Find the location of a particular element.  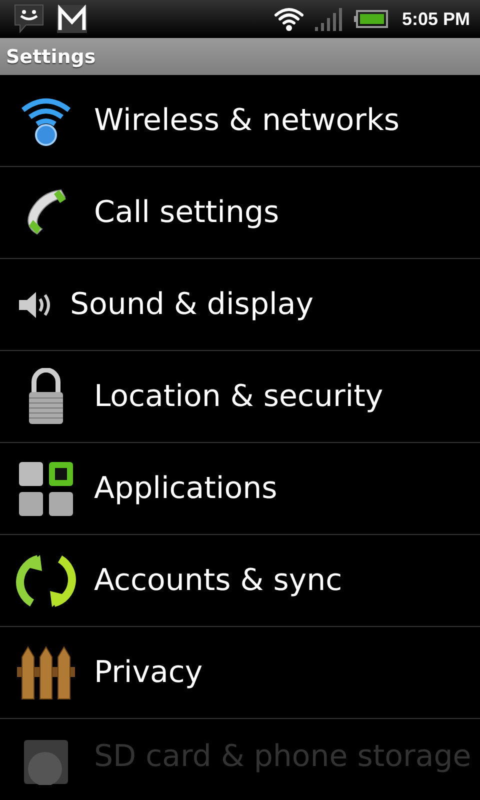

storage-card-icon is located at coordinates (46, 762).